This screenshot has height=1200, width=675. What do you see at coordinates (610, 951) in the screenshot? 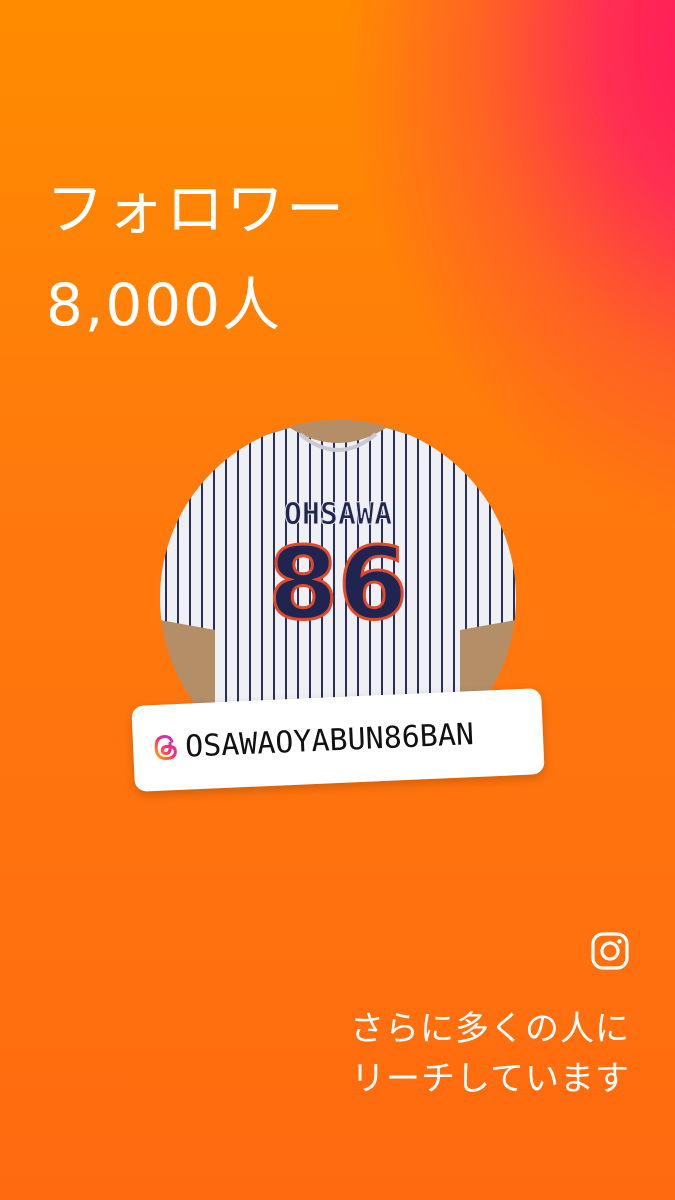
I see `instagram-icon` at bounding box center [610, 951].